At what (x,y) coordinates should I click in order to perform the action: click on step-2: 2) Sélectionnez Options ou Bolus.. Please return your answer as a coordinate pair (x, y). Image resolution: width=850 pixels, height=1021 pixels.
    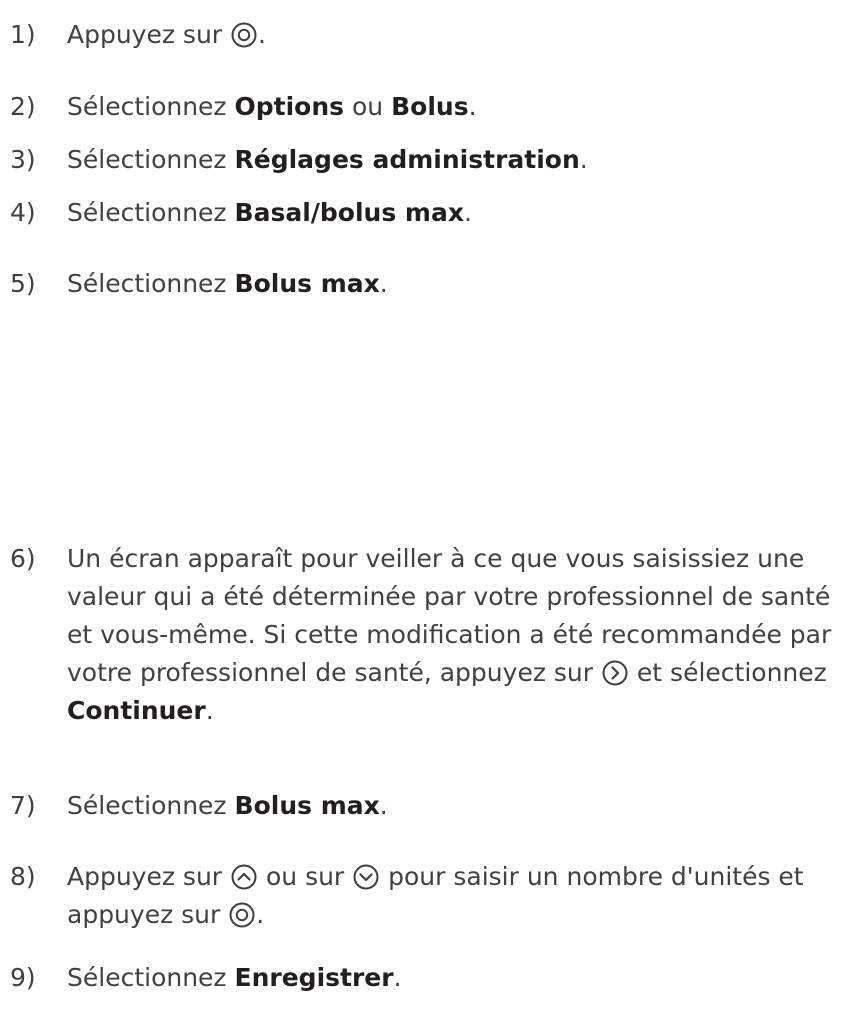
    Looking at the image, I should click on (422, 107).